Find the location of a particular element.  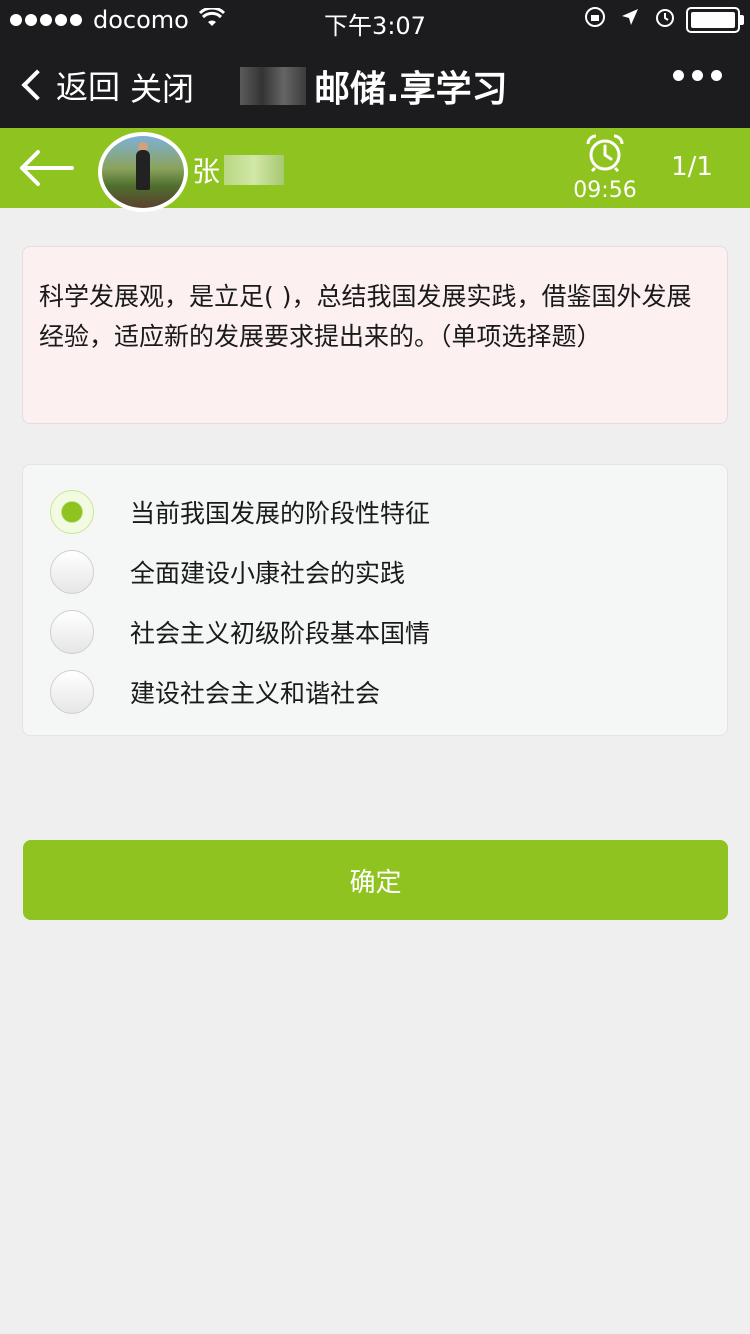

location-arrow-icon is located at coordinates (630, 20).